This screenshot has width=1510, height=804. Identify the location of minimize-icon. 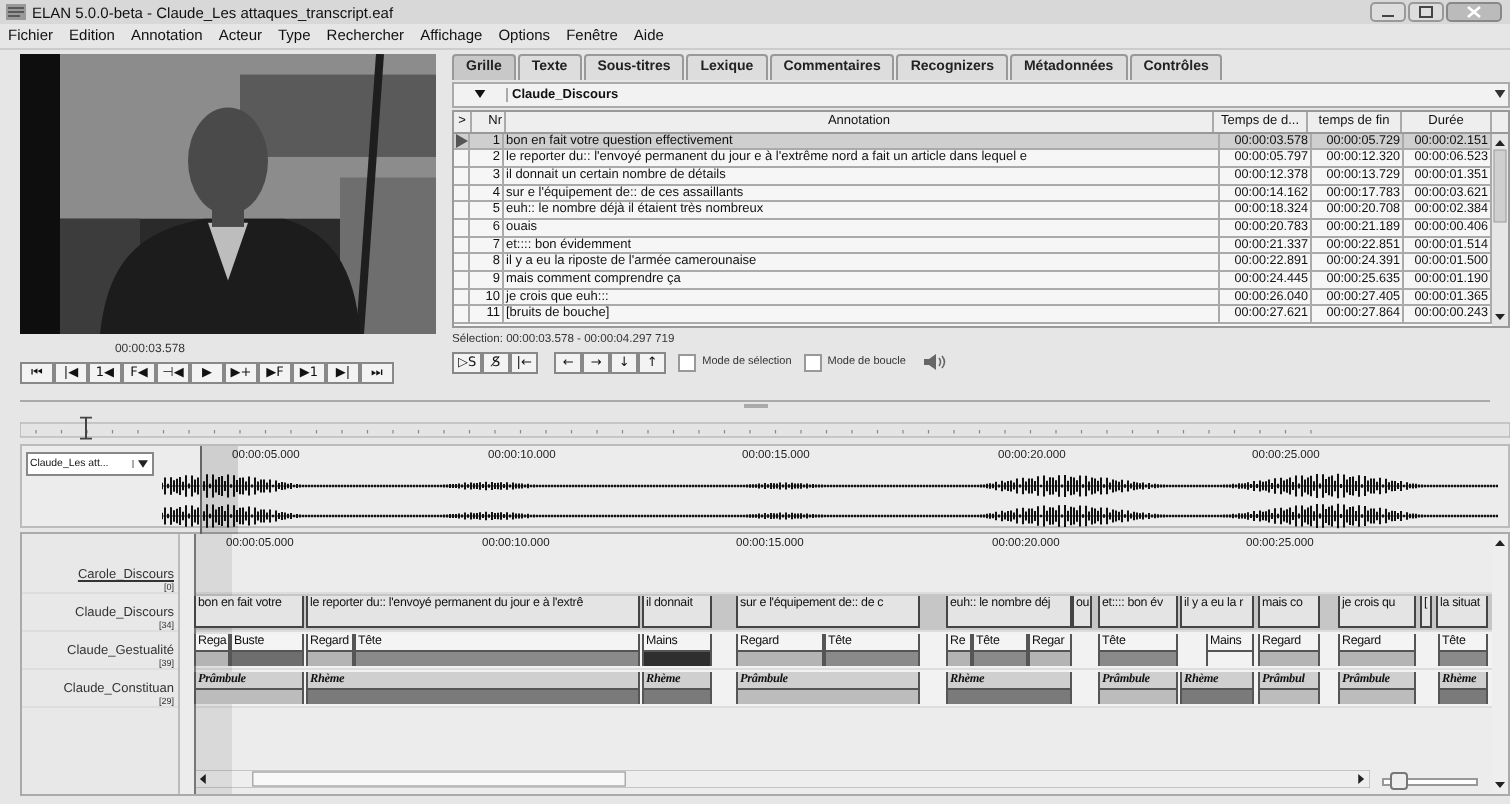
(1388, 12).